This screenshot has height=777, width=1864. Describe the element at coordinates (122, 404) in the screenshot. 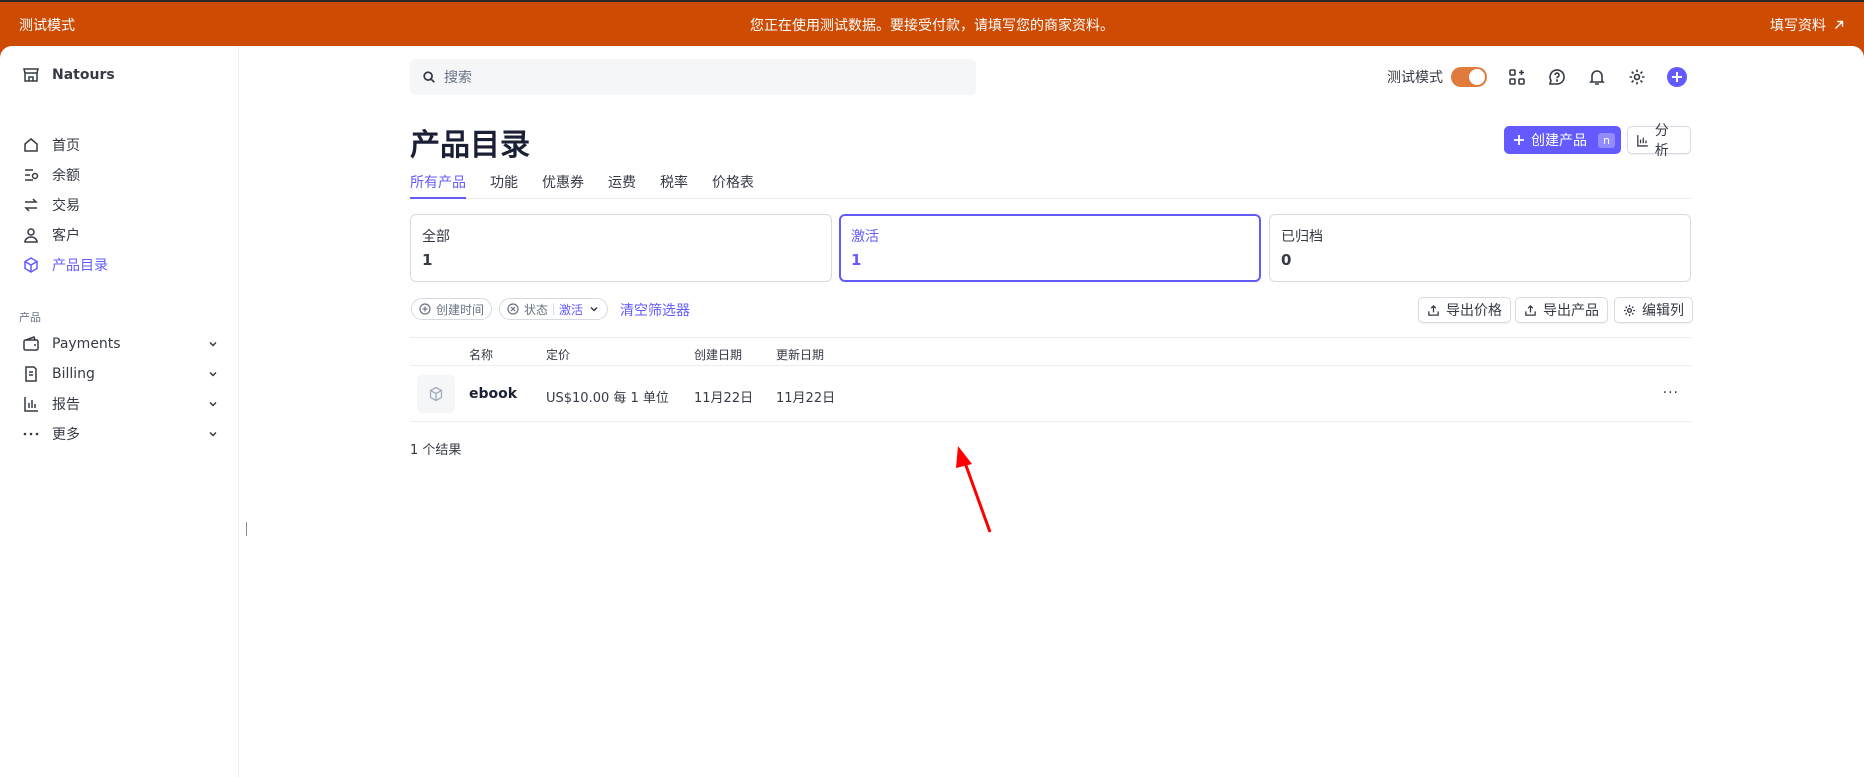

I see `sidebar-item-reports: 报告` at that location.